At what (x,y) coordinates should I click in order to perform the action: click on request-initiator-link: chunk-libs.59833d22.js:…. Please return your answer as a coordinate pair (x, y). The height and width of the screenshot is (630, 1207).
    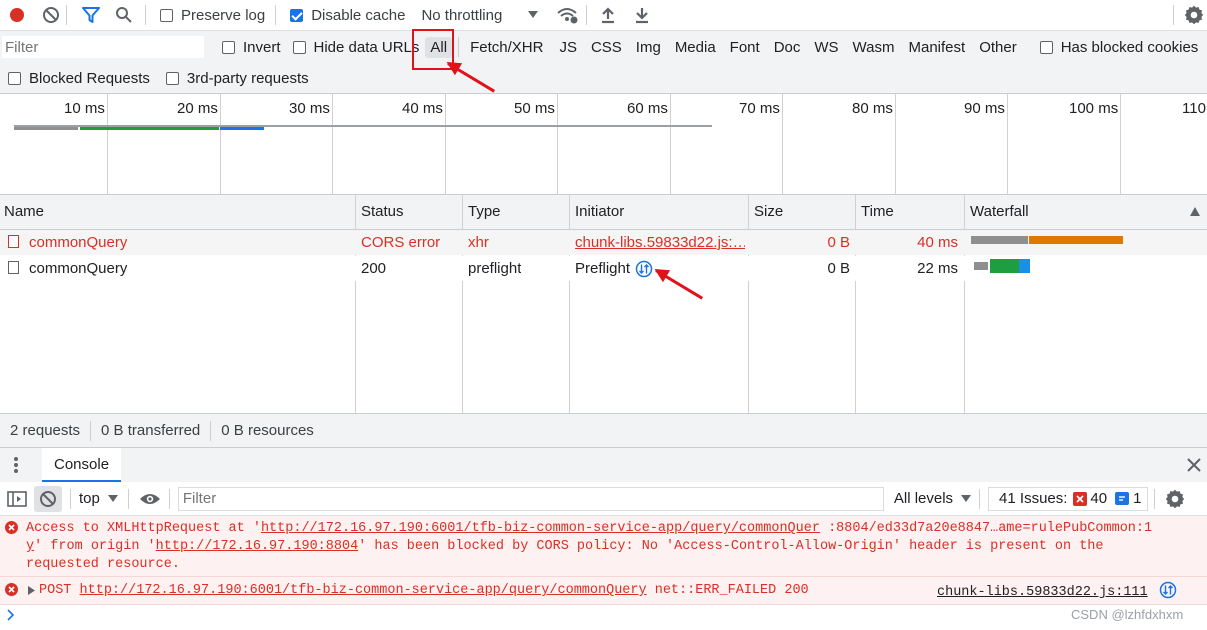
    Looking at the image, I should click on (660, 242).